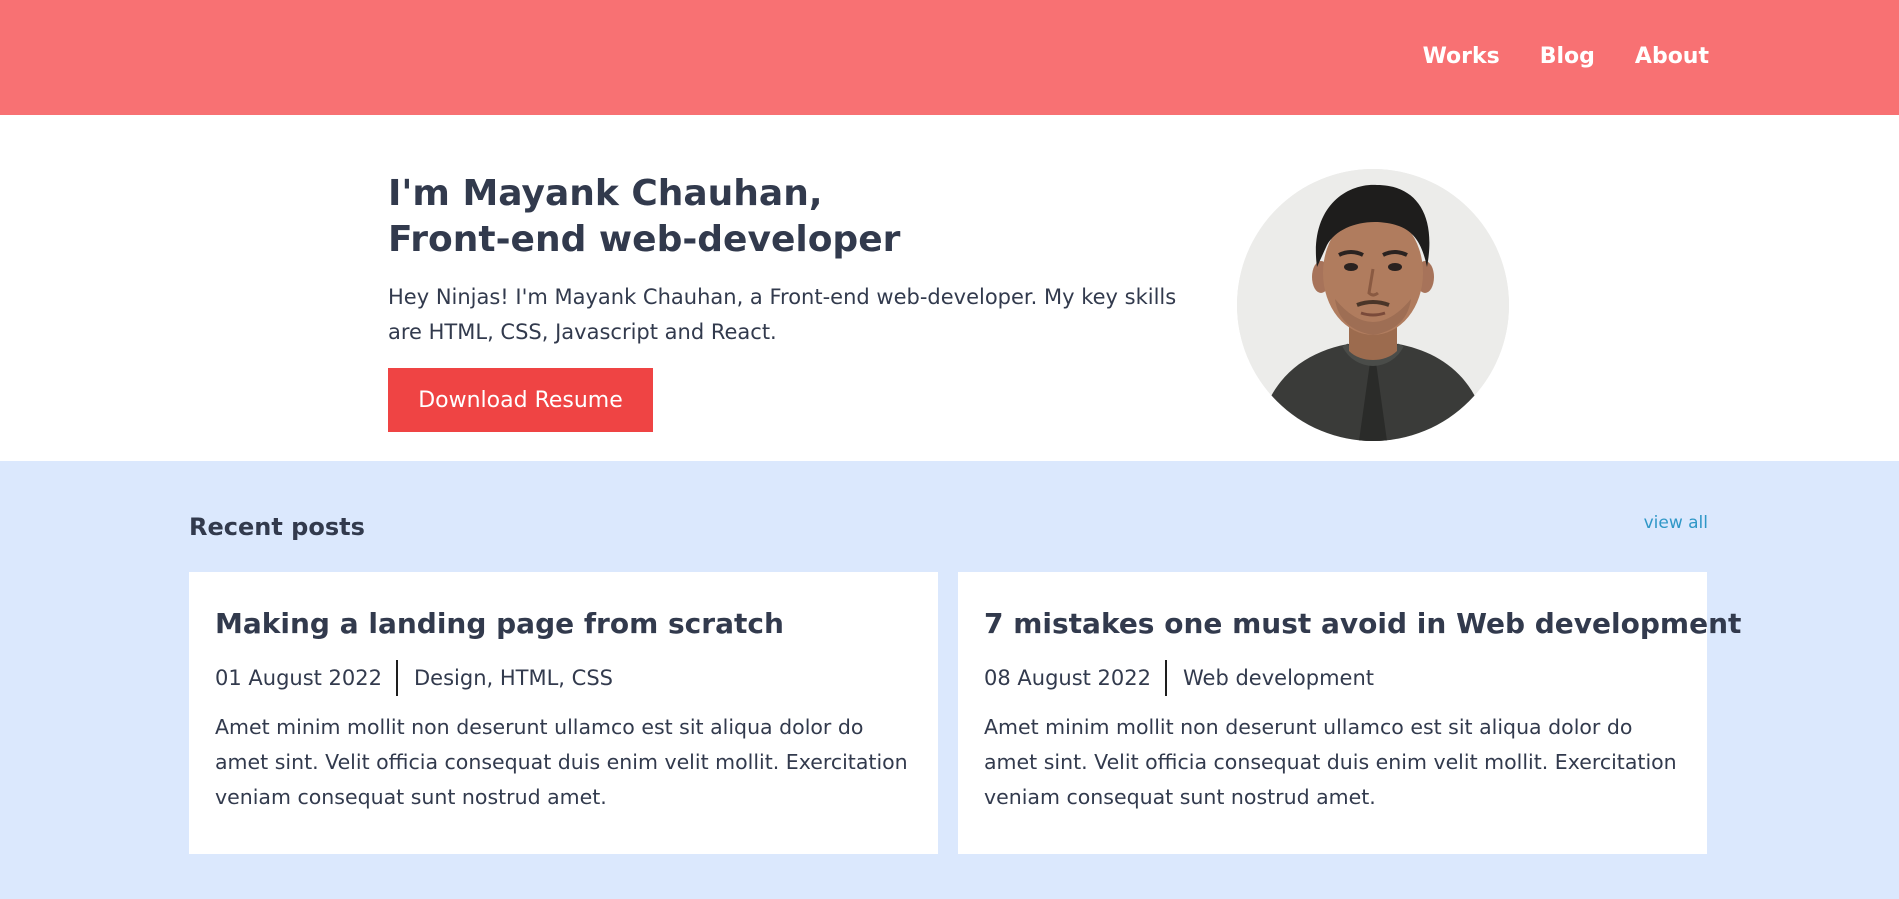  What do you see at coordinates (520, 400) in the screenshot?
I see `download-resume-button: Download Resume` at bounding box center [520, 400].